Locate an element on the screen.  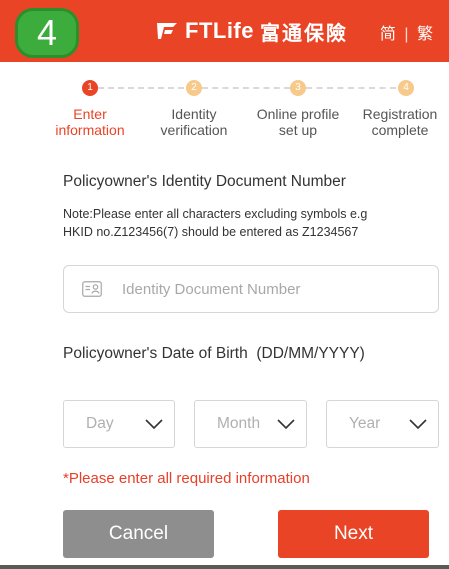
required-fields-error: *Please enter all required information is located at coordinates (186, 478).